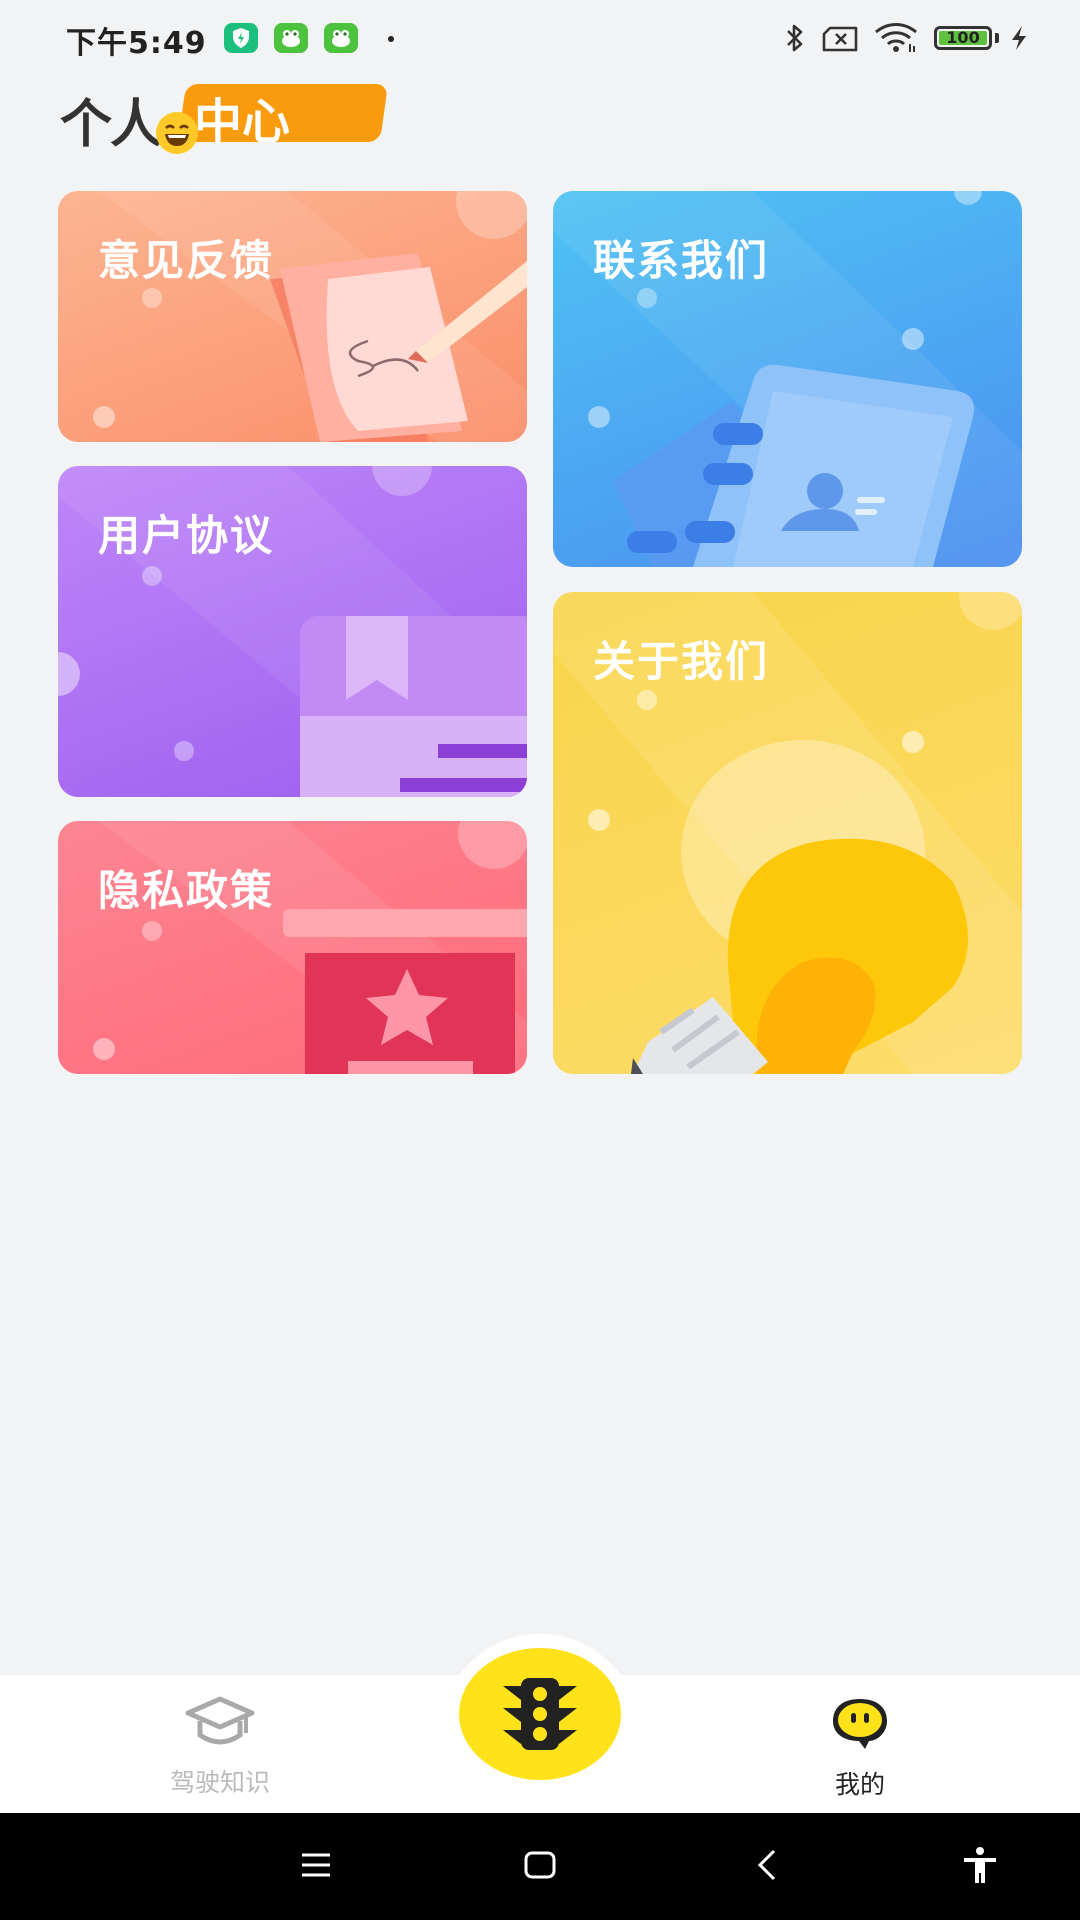  What do you see at coordinates (841, 41) in the screenshot?
I see `no-sim-icon` at bounding box center [841, 41].